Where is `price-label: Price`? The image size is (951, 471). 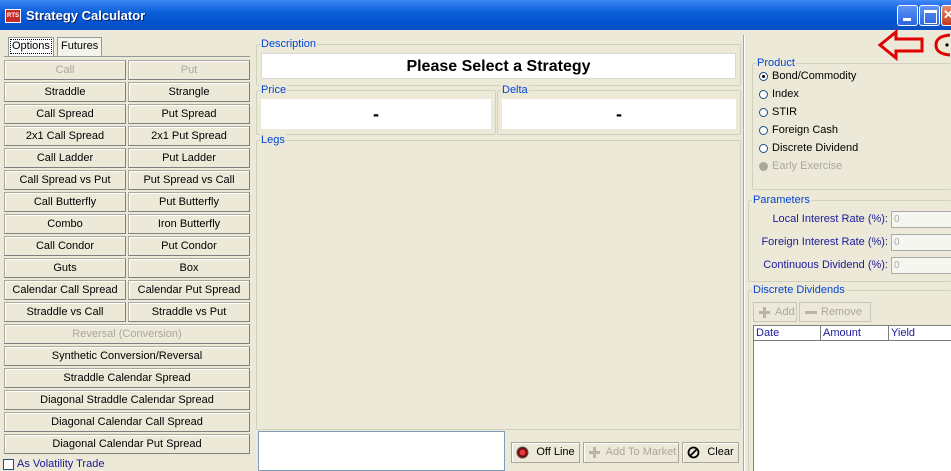
price-label: Price is located at coordinates (274, 90).